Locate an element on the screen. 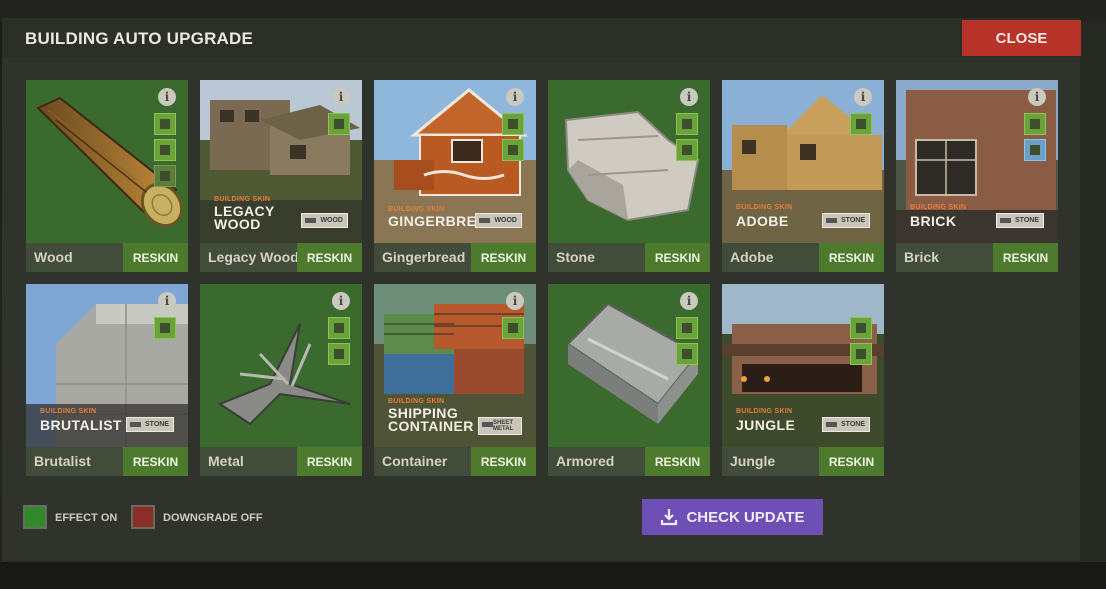 The height and width of the screenshot is (589, 1106). card-name: Gingerbread is located at coordinates (424, 257).